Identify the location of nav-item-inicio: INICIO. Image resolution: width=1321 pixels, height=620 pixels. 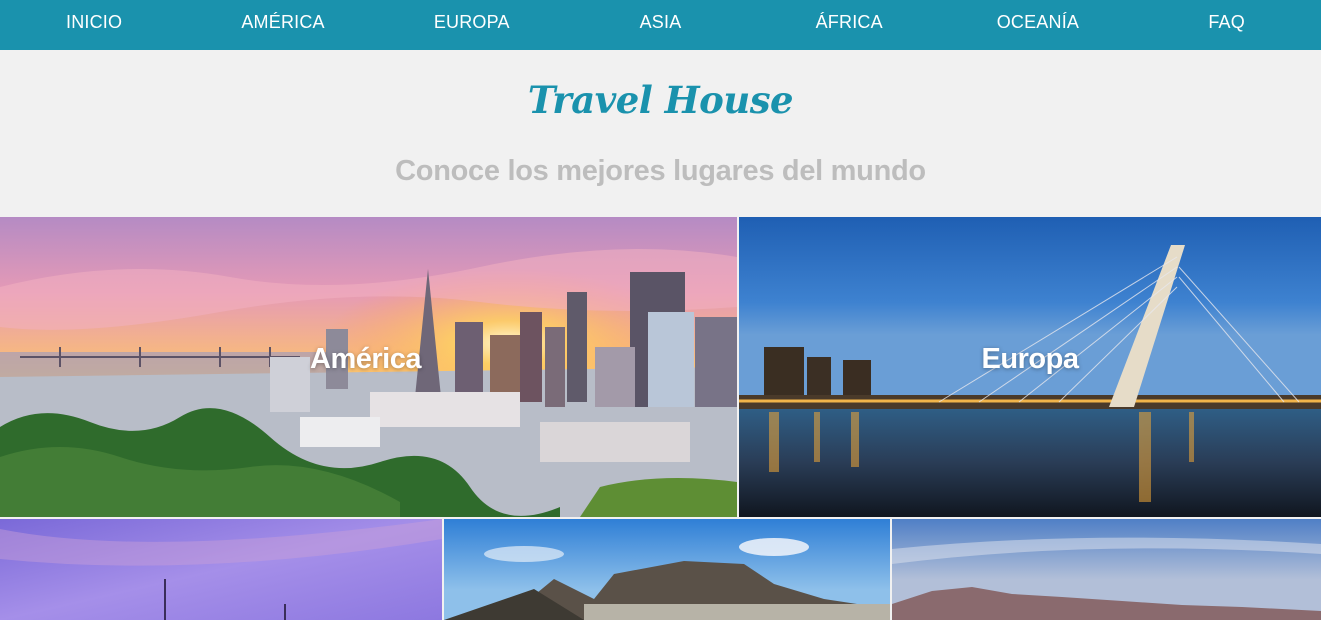
(94, 16).